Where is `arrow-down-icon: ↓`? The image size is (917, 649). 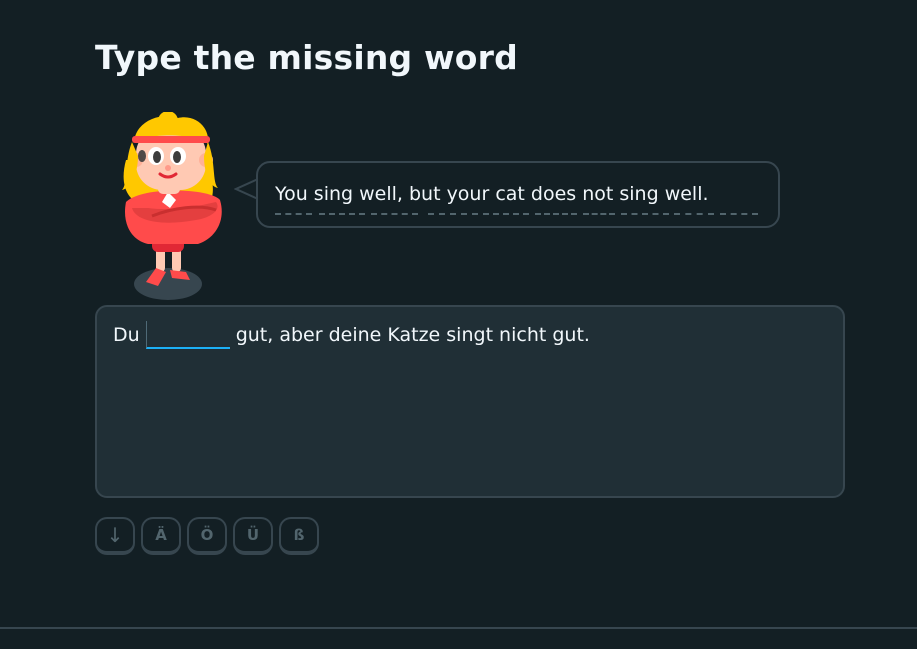 arrow-down-icon: ↓ is located at coordinates (115, 536).